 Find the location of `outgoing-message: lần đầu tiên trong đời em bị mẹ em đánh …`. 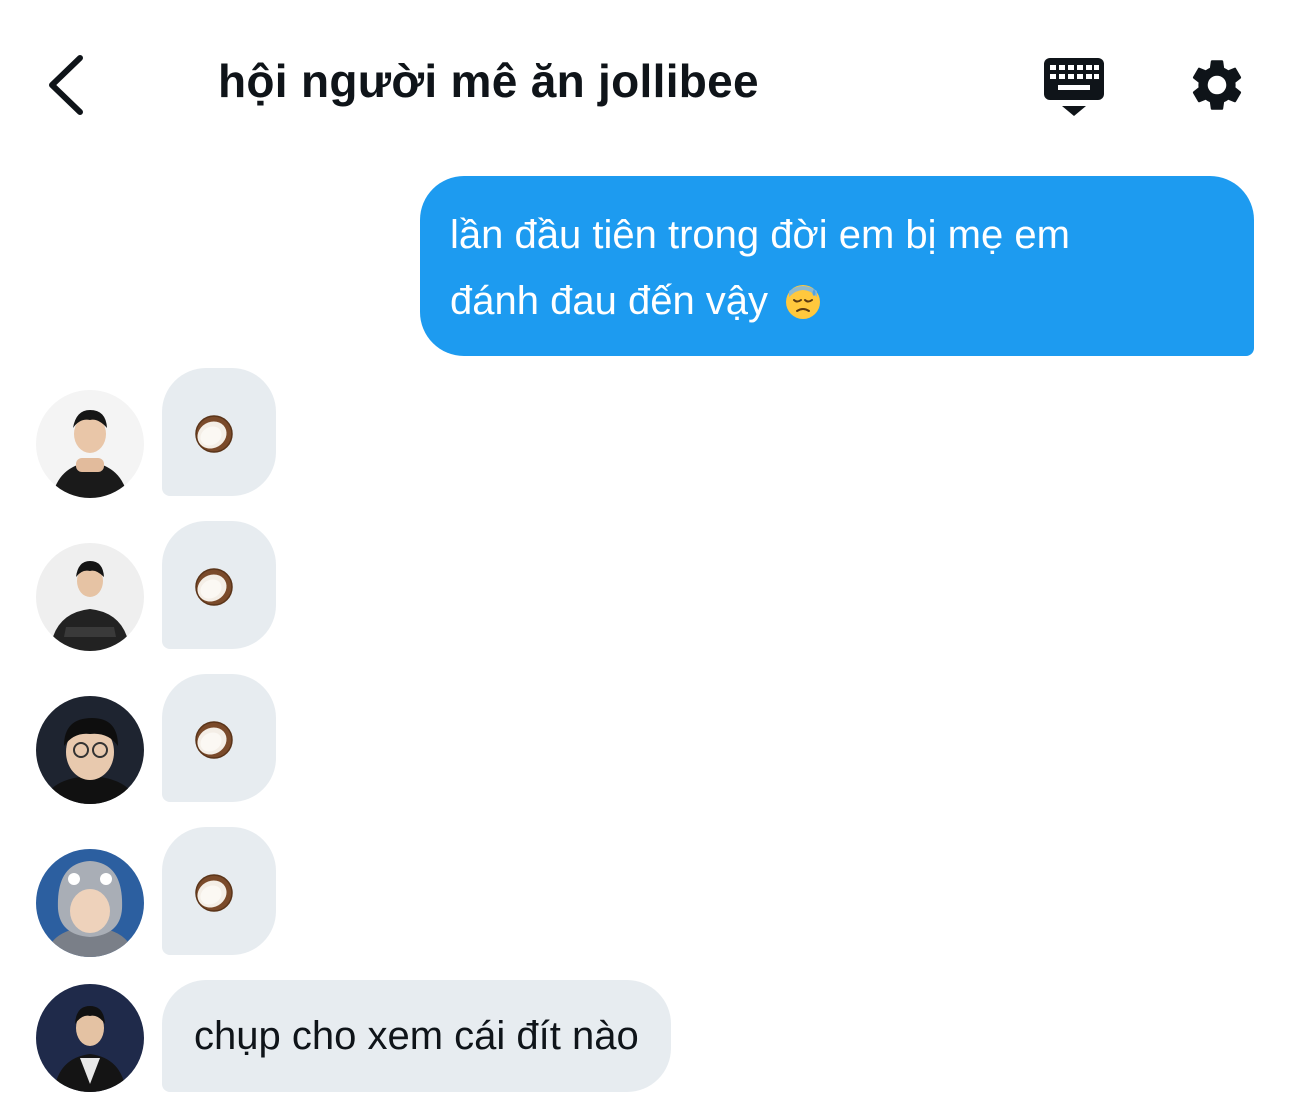

outgoing-message: lần đầu tiên trong đời em bị mẹ em đánh … is located at coordinates (837, 266).